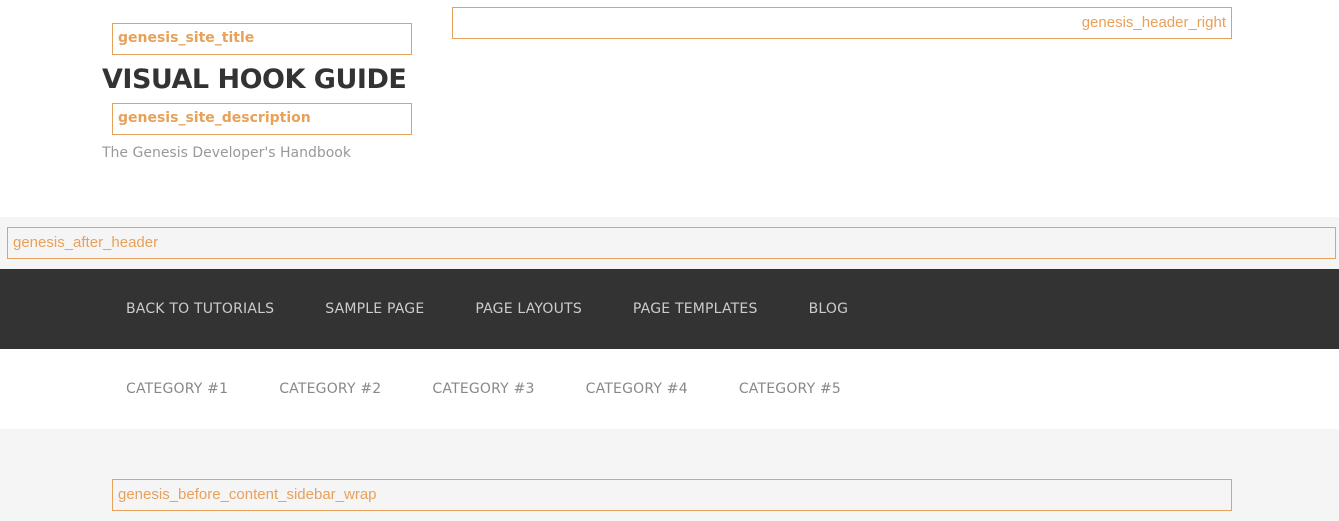  I want to click on nav-item-blog: BLOG, so click(829, 309).